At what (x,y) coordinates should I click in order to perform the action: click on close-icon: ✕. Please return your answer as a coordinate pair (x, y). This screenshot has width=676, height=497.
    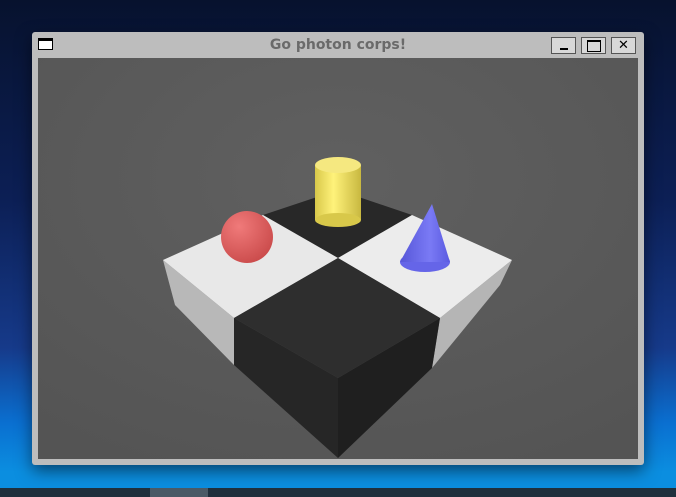
    Looking at the image, I should click on (623, 45).